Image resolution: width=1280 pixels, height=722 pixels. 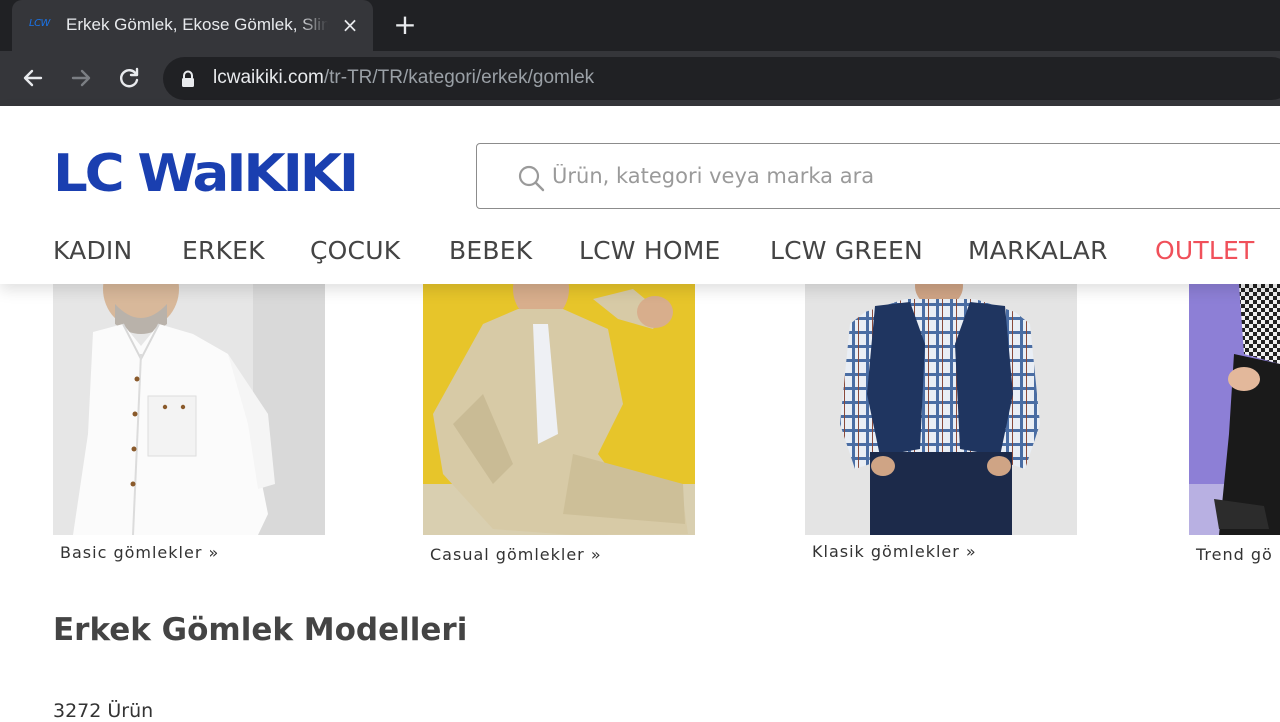 I want to click on nav-item-bebek: BEBEK, so click(x=490, y=250).